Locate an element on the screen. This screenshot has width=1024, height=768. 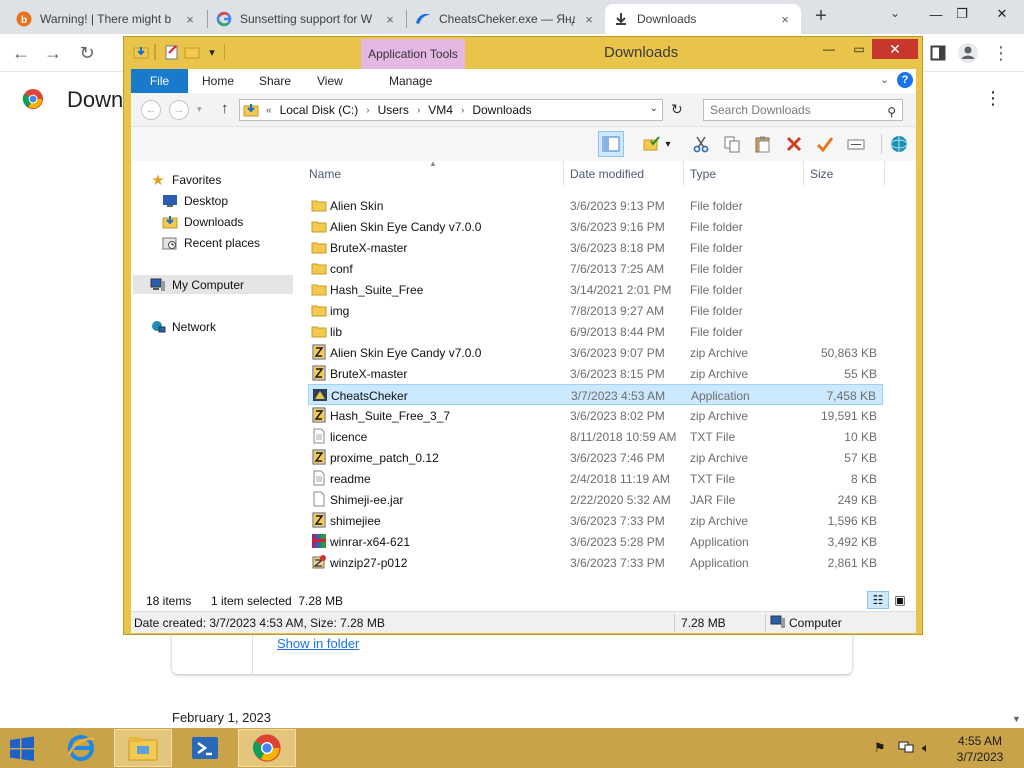
nav-desktop: Desktop is located at coordinates (194, 200).